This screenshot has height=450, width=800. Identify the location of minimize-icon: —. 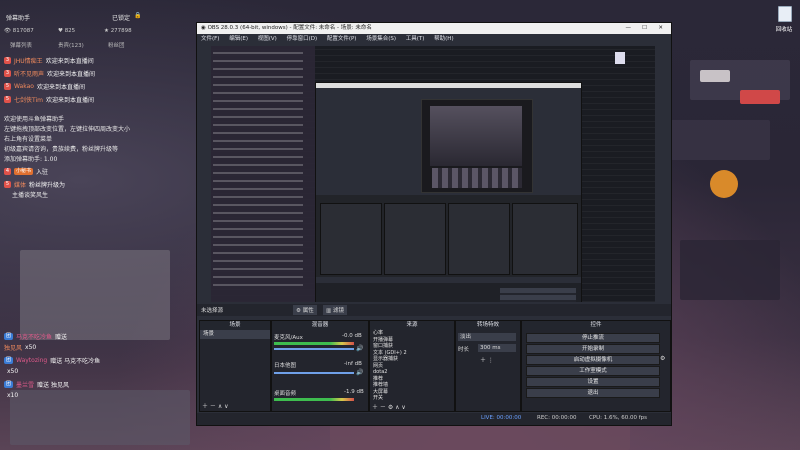
(629, 28).